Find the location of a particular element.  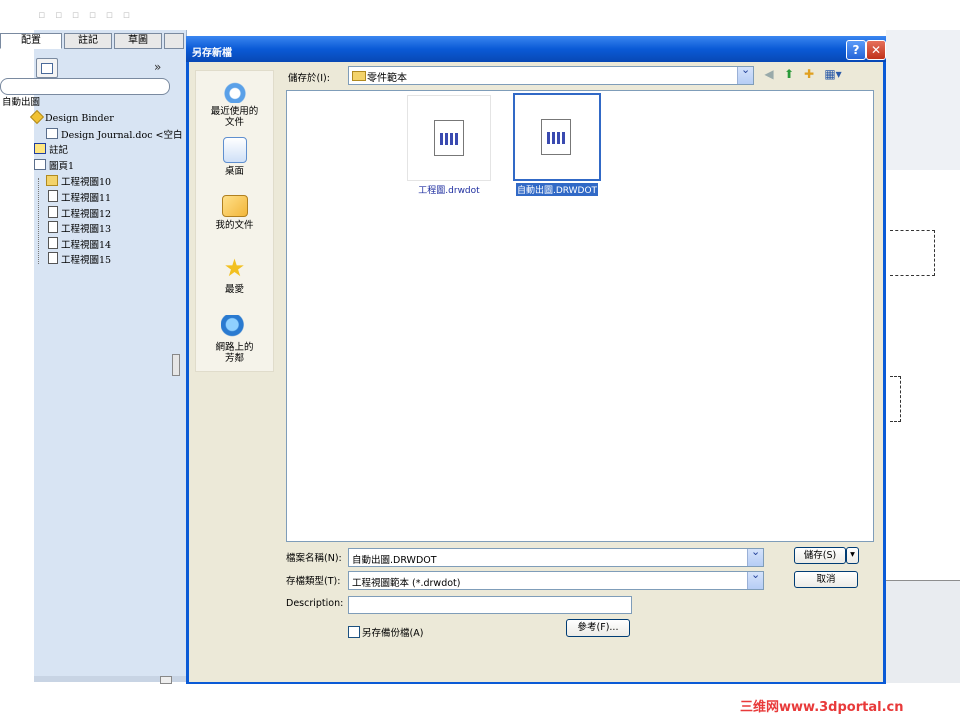

scroll-right-button is located at coordinates (166, 680).